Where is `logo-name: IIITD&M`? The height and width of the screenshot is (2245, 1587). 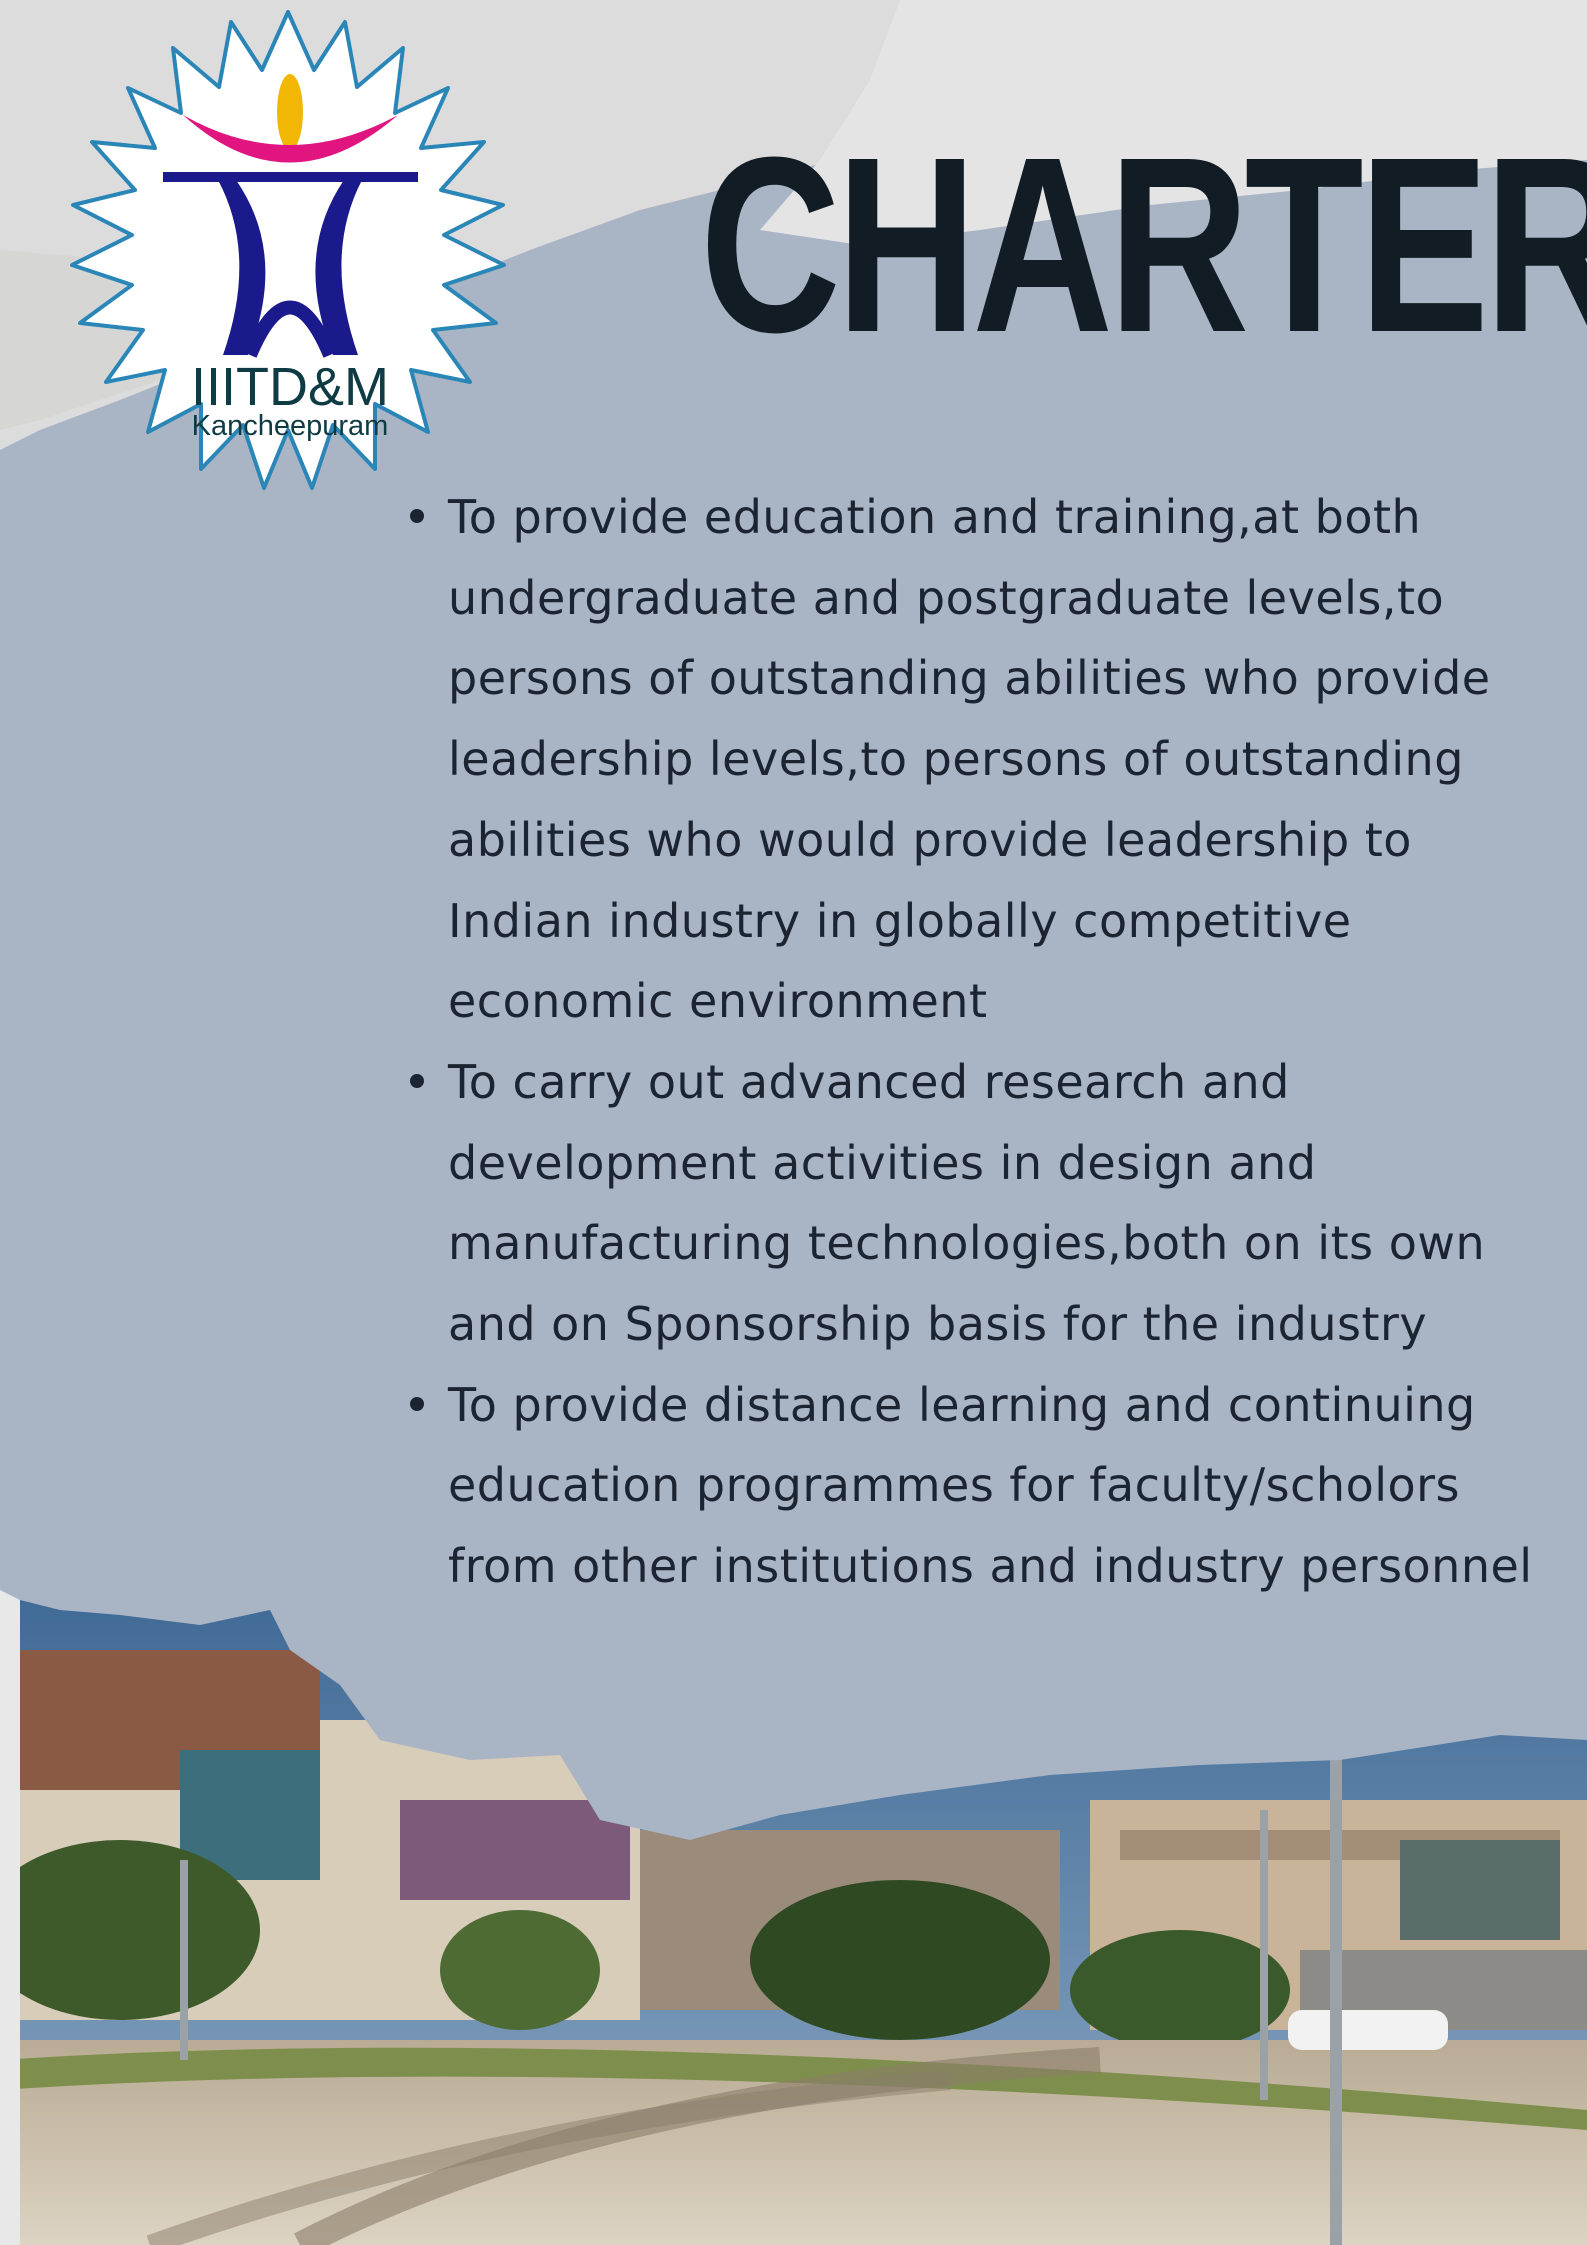
logo-name: IIITD&M is located at coordinates (290, 387).